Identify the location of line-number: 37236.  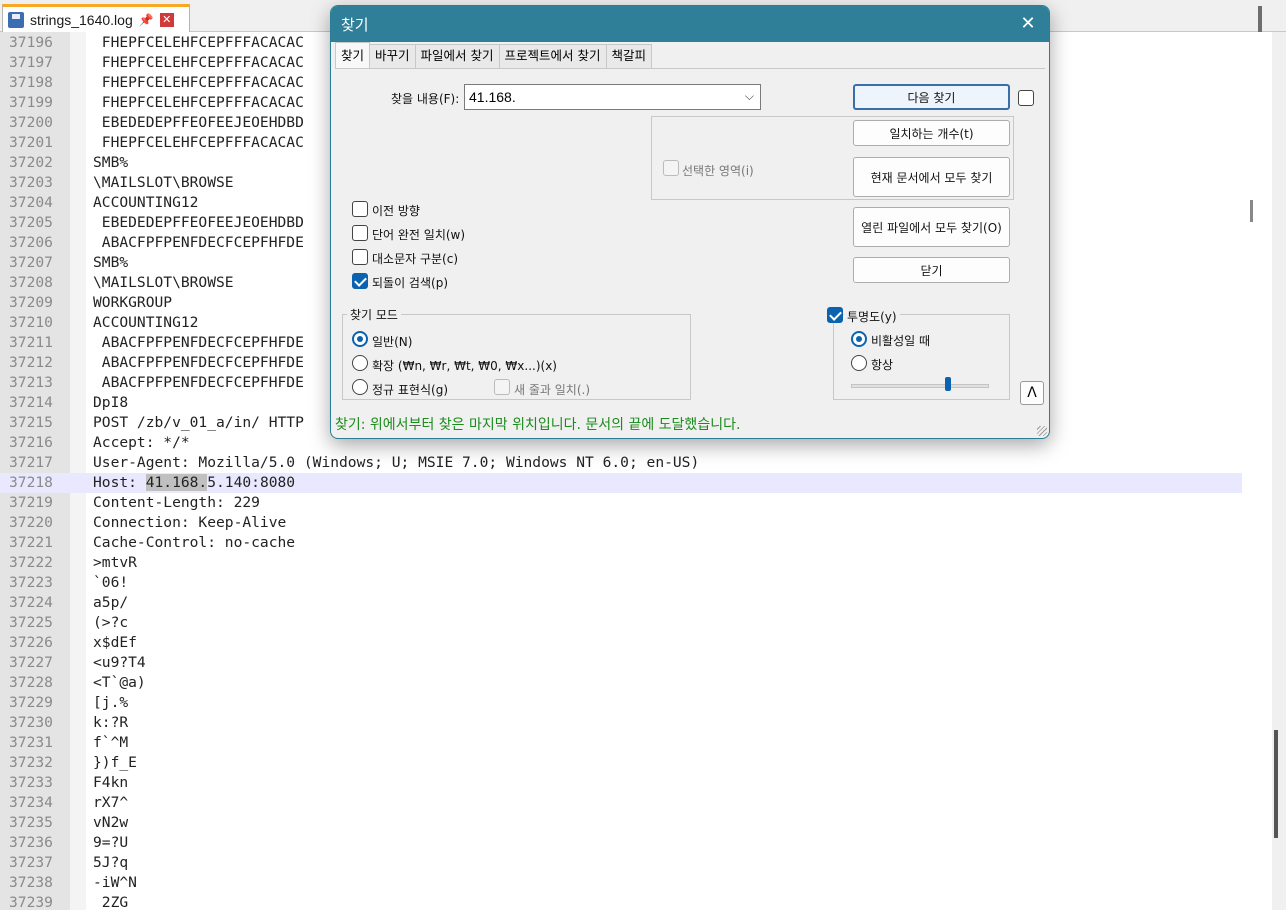
(31, 842).